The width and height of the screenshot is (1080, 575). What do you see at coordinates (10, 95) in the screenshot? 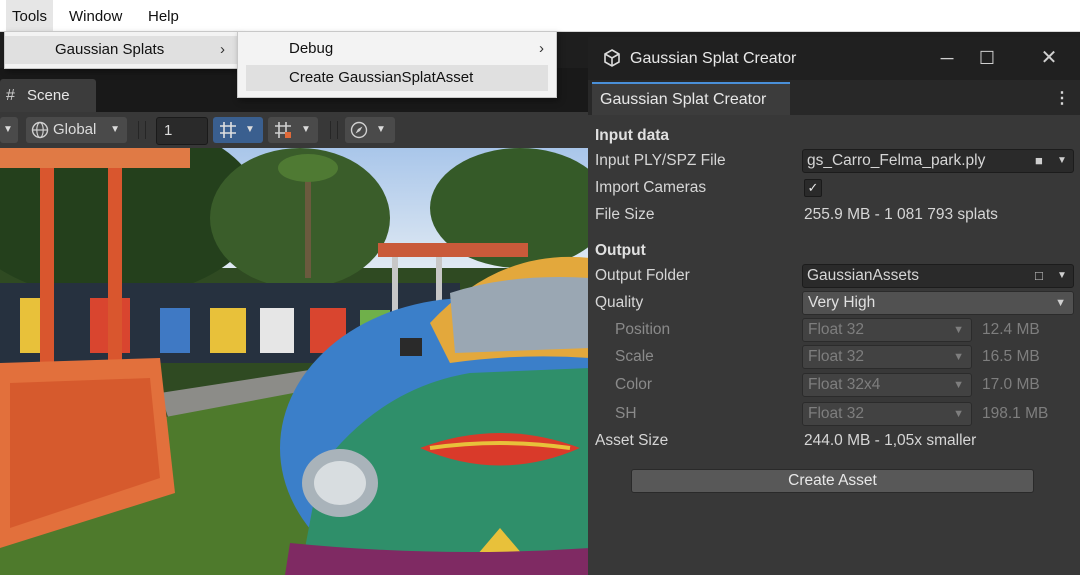
I see `scene-grid-icon: #` at bounding box center [10, 95].